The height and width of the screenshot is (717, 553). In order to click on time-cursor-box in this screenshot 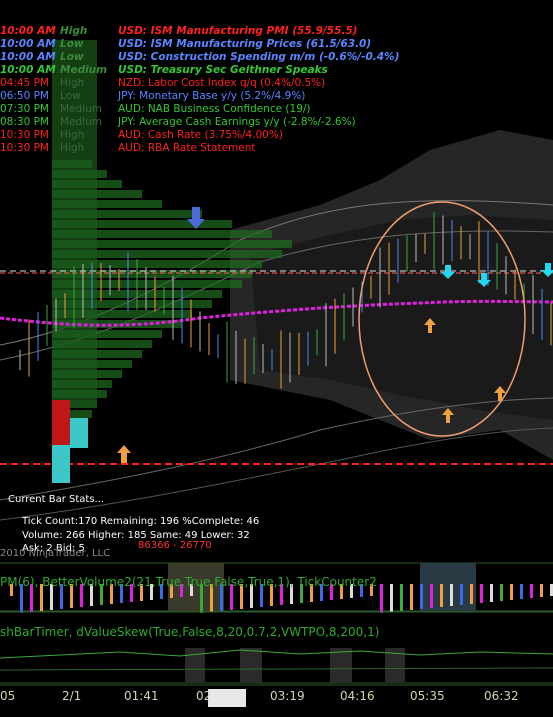, I will do `click(227, 698)`.